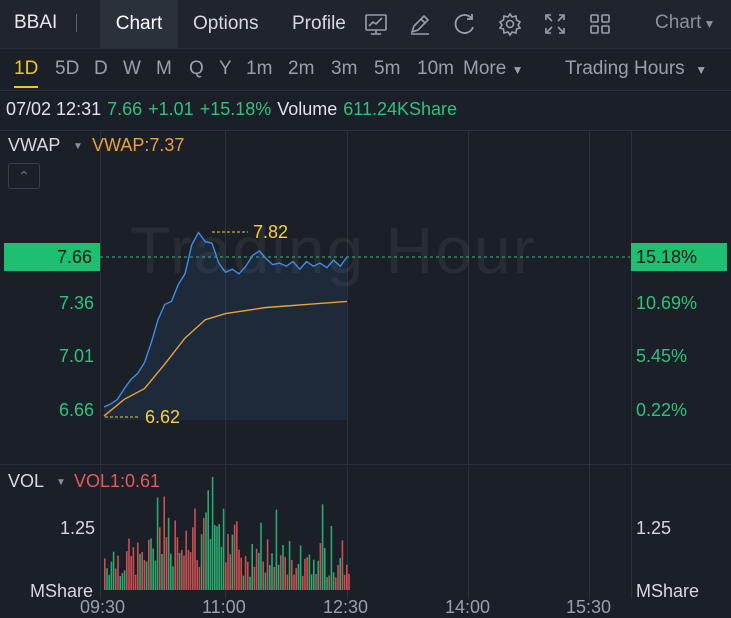  I want to click on current-price-tag: 7.66, so click(52, 257).